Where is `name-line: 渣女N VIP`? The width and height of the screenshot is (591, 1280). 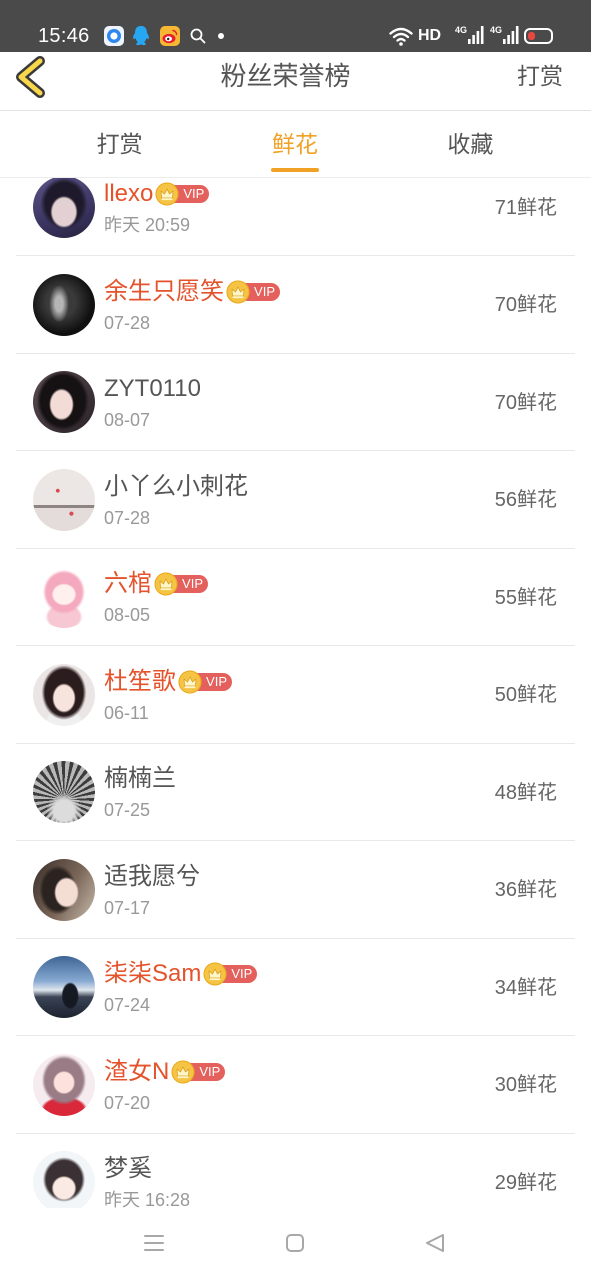
name-line: 渣女N VIP is located at coordinates (165, 1071).